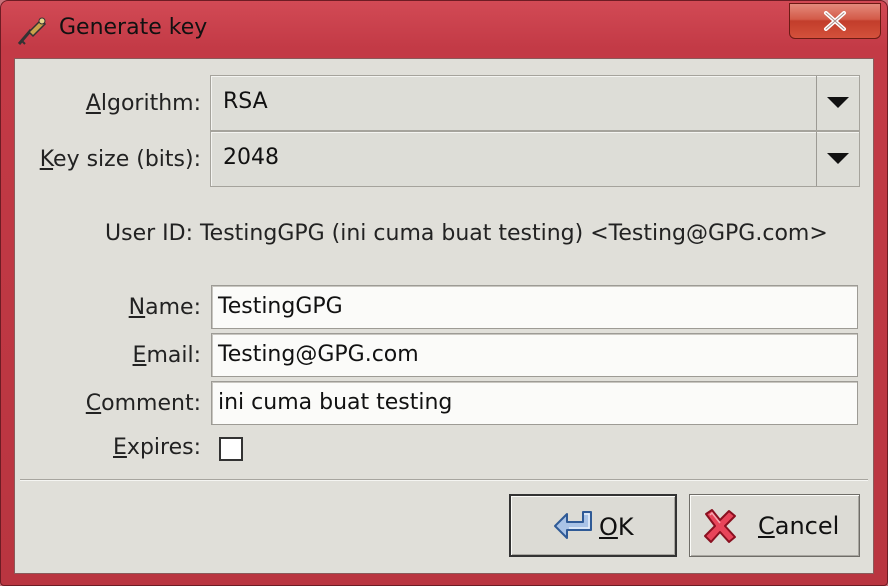 The image size is (888, 586). I want to click on name-input: TestingGPG, so click(534, 307).